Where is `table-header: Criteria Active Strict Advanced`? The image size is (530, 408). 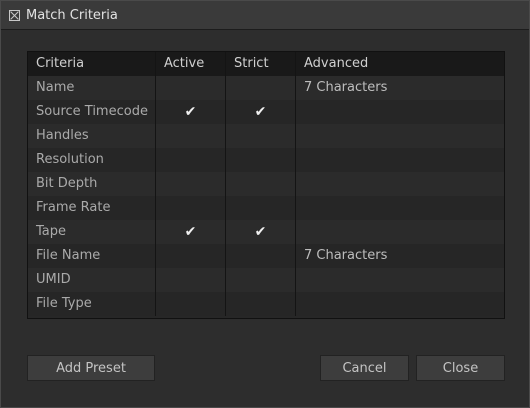
table-header: Criteria Active Strict Advanced is located at coordinates (266, 64).